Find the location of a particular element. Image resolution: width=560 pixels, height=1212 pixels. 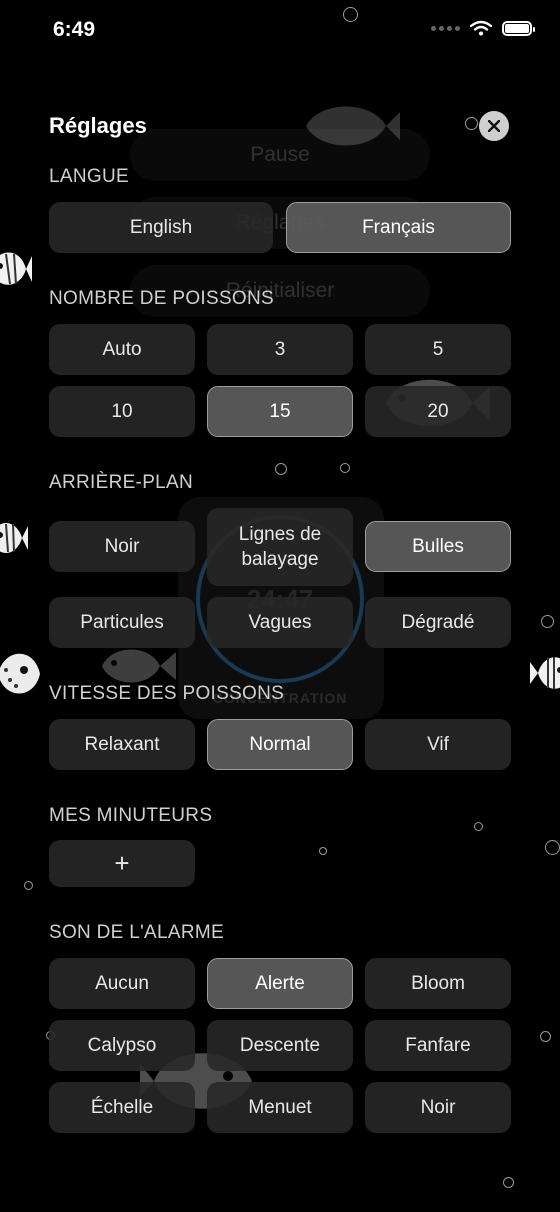

alarm-option-descente: Descente is located at coordinates (280, 1045).